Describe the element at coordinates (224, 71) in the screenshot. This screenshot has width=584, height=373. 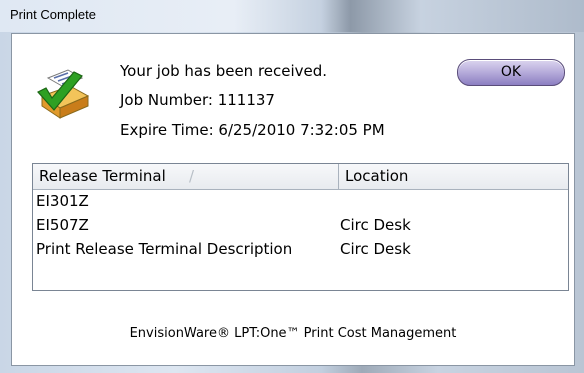
I see `message-received: Your job has been received.` at that location.